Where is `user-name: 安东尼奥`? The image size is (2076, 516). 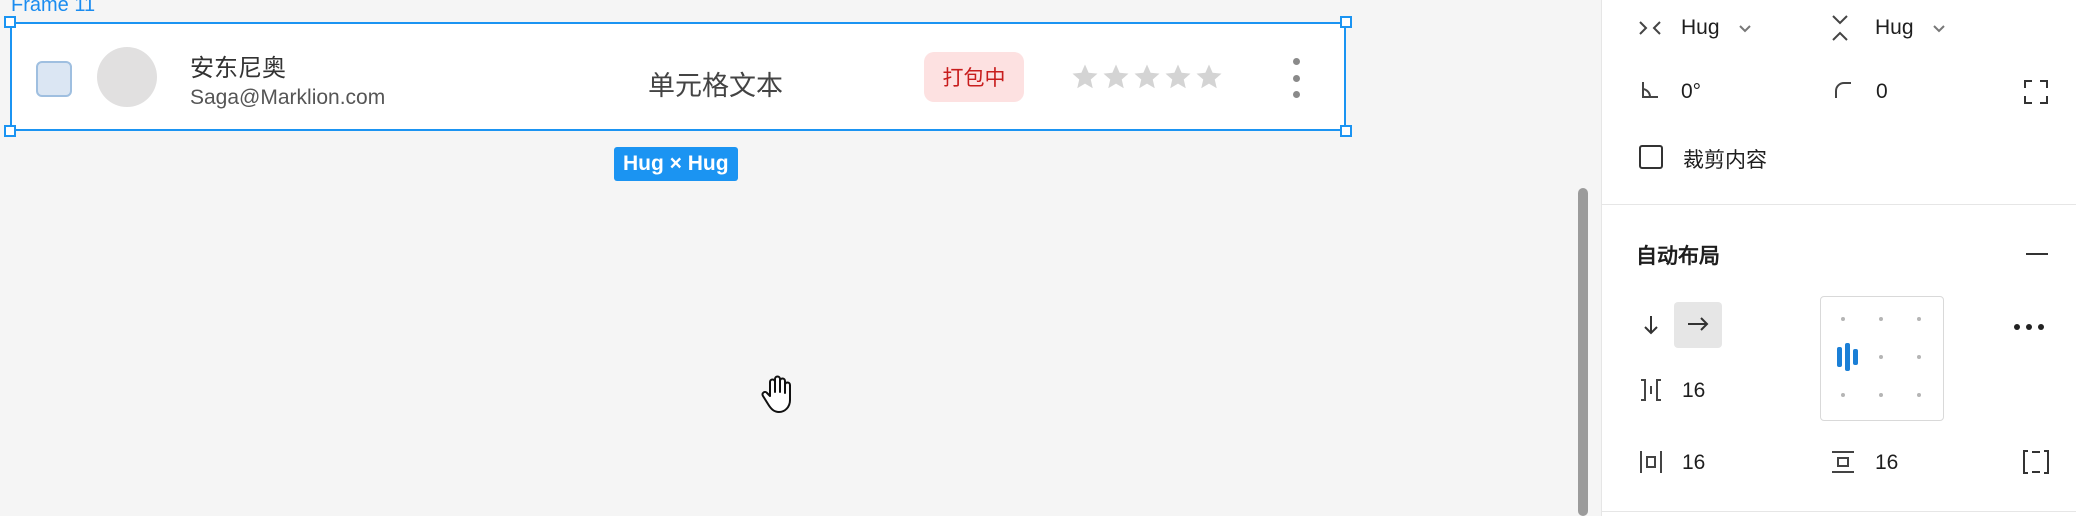 user-name: 安东尼奥 is located at coordinates (238, 68).